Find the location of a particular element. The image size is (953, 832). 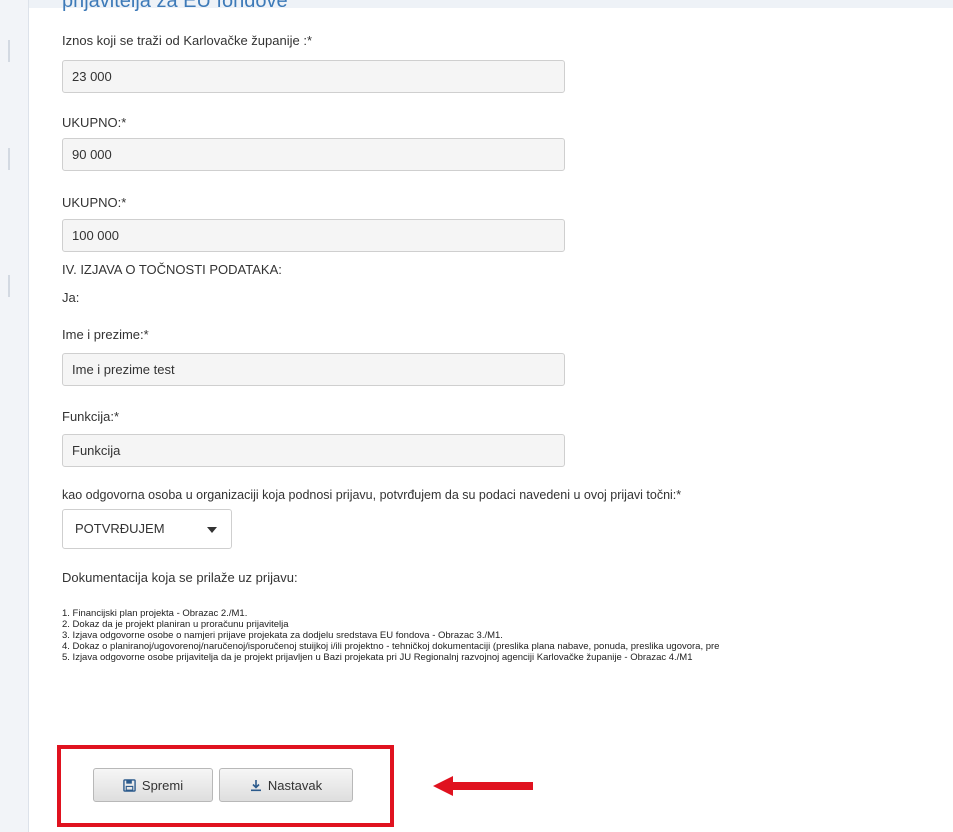

name-label: Ime i prezime:* is located at coordinates (105, 334).